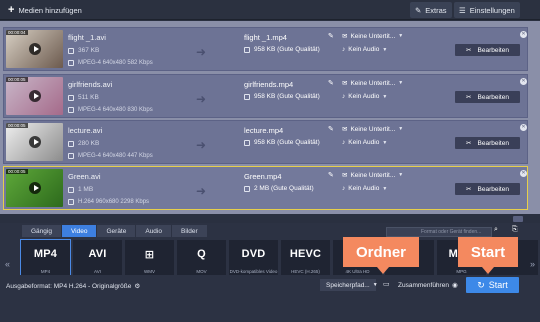 This screenshot has height=322, width=540. Describe the element at coordinates (201, 258) in the screenshot. I see `format-tile: Q MOV` at that location.